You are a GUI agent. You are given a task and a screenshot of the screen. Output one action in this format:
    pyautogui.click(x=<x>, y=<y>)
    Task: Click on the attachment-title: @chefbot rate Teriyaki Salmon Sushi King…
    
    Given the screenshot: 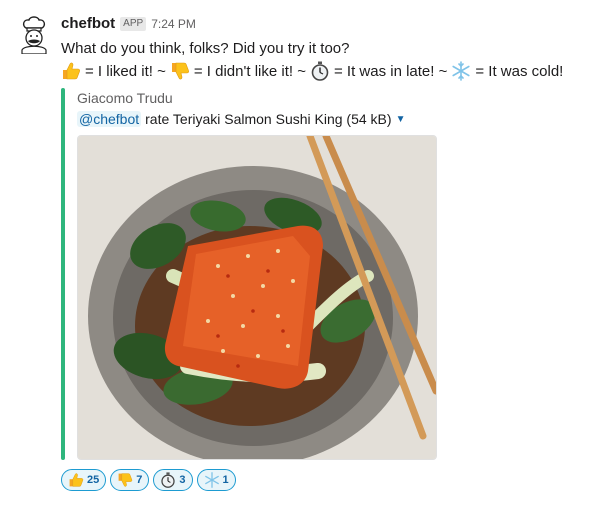 What is the action you would take?
    pyautogui.click(x=241, y=119)
    